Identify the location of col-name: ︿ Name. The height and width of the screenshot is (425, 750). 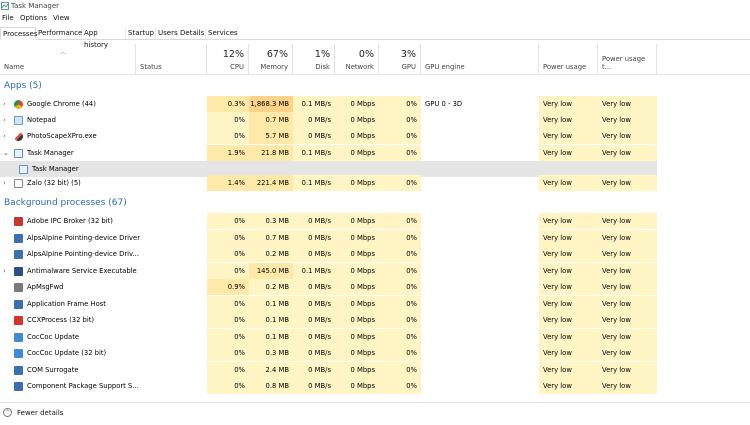
(68, 59).